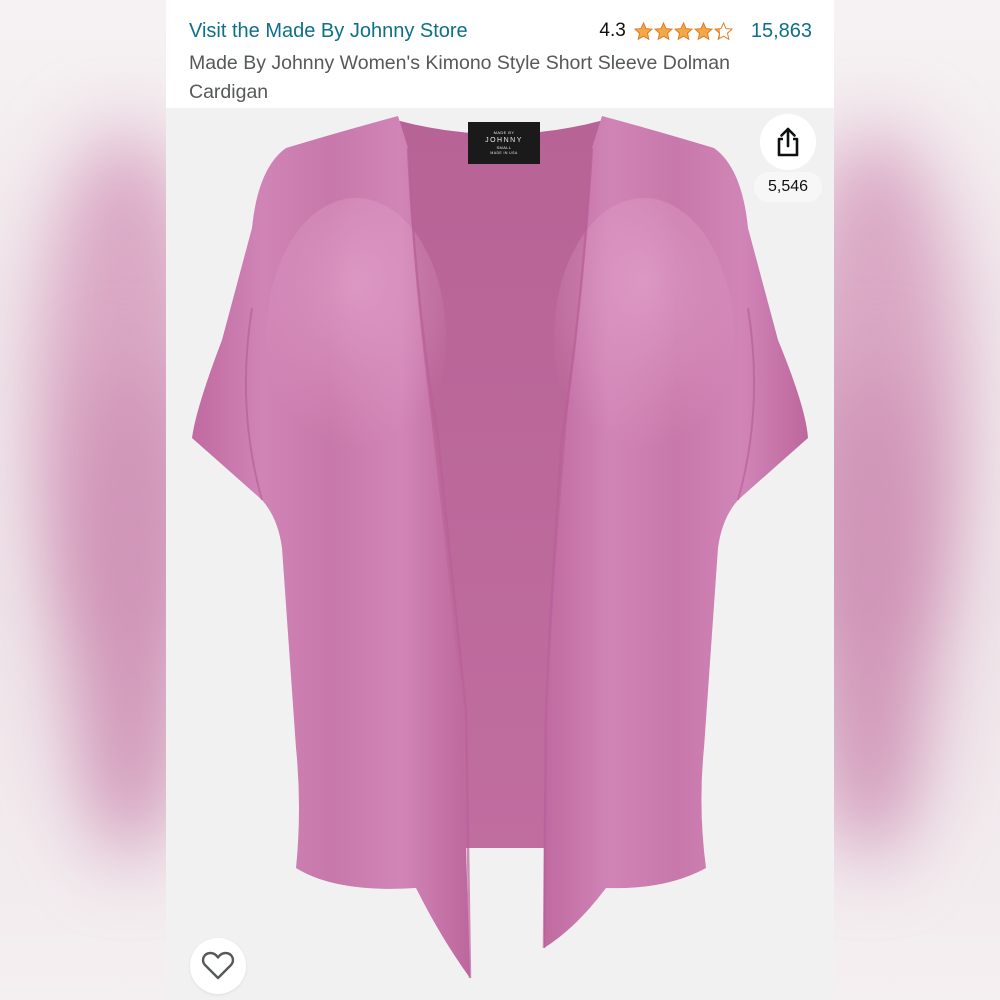  I want to click on rating-stars, so click(683, 31).